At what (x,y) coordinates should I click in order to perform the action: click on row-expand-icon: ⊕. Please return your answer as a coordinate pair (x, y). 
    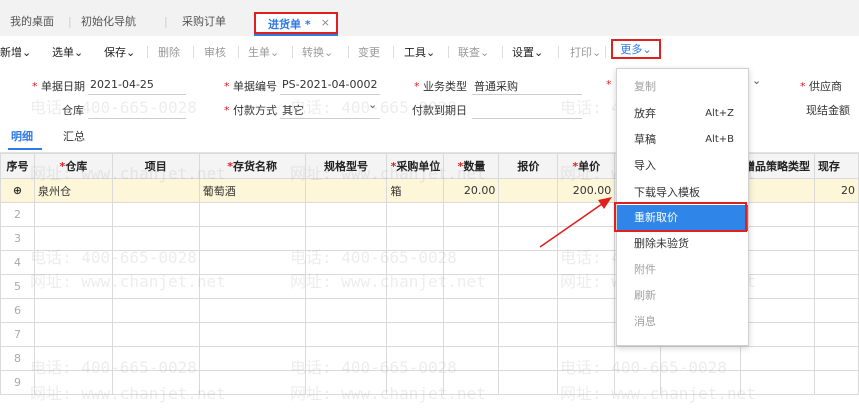
    Looking at the image, I should click on (17, 190).